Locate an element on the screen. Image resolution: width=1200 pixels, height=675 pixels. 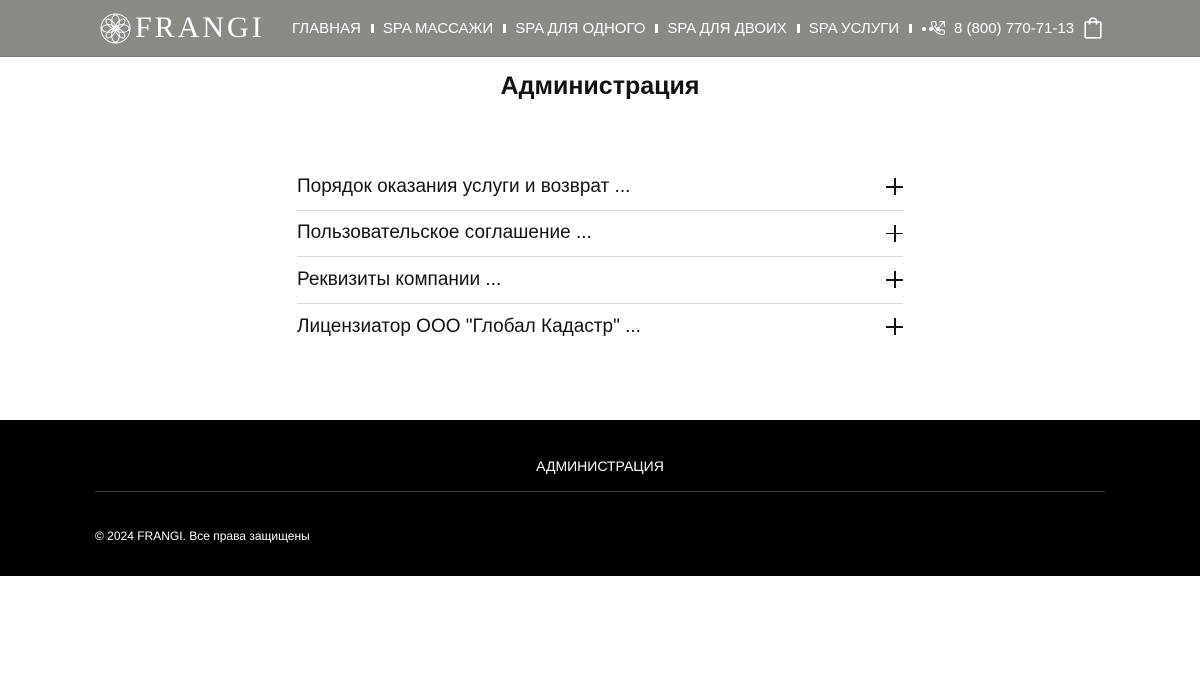
shopping-bag-icon is located at coordinates (1093, 28).